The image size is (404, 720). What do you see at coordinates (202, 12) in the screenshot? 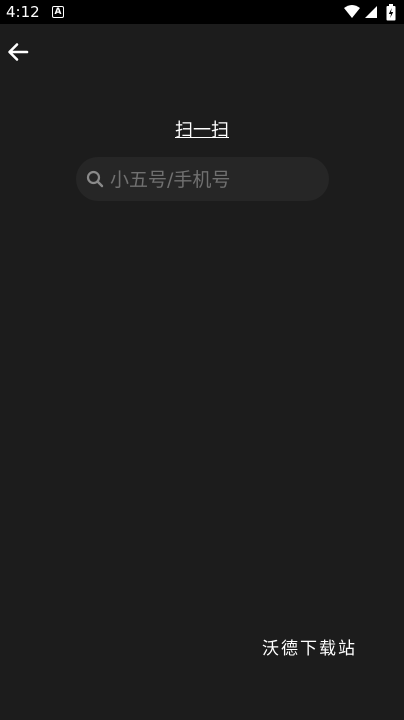
I see `status-bar: 4:12 A` at bounding box center [202, 12].